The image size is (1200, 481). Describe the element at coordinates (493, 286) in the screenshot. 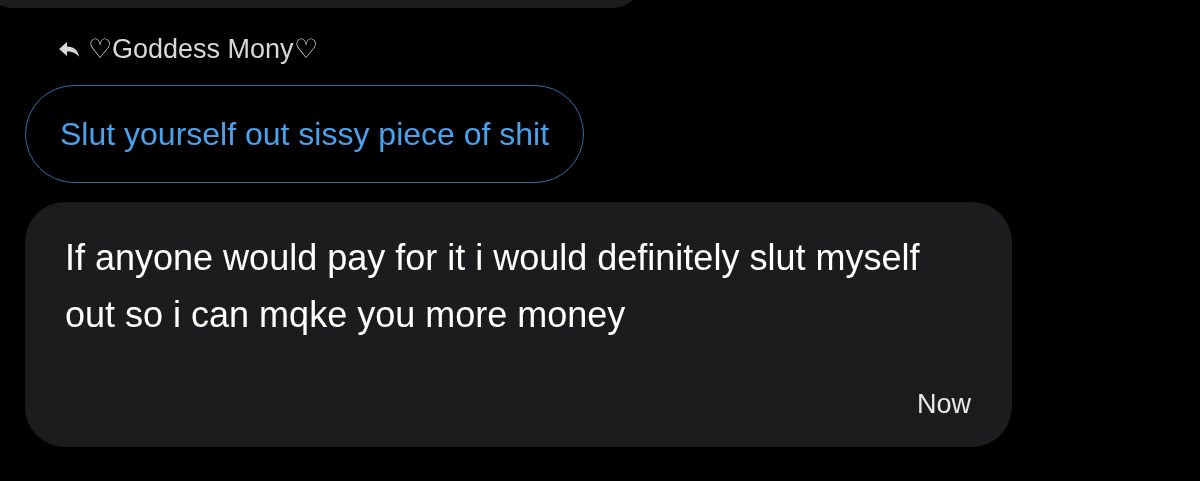

I see `message-text: If anyone would pay for it i would definitely slut myself out so i can mqke you more money` at that location.